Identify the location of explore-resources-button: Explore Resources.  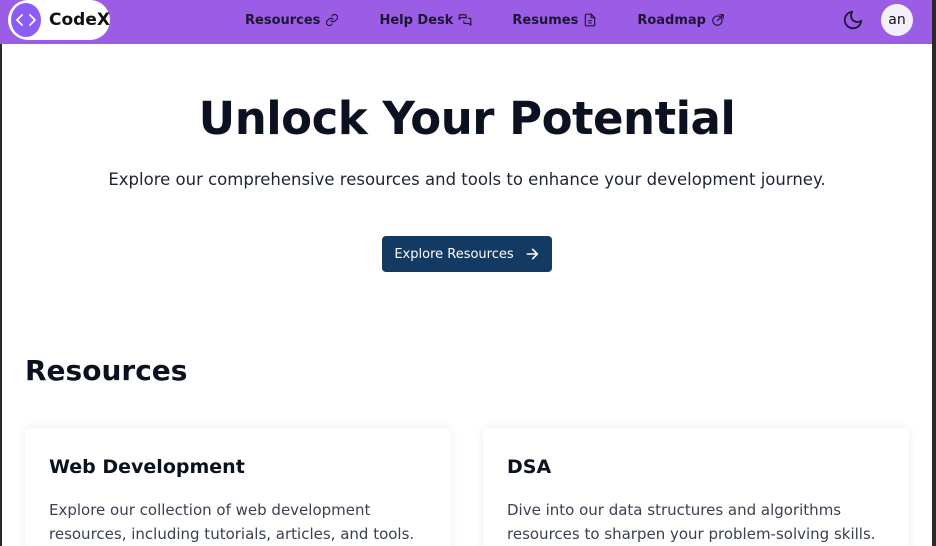
(467, 254).